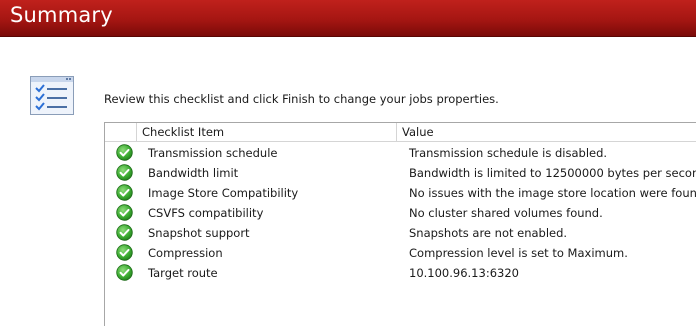 The height and width of the screenshot is (326, 696). What do you see at coordinates (506, 213) in the screenshot?
I see `checklist-item-value: No cluster shared volumes found.` at bounding box center [506, 213].